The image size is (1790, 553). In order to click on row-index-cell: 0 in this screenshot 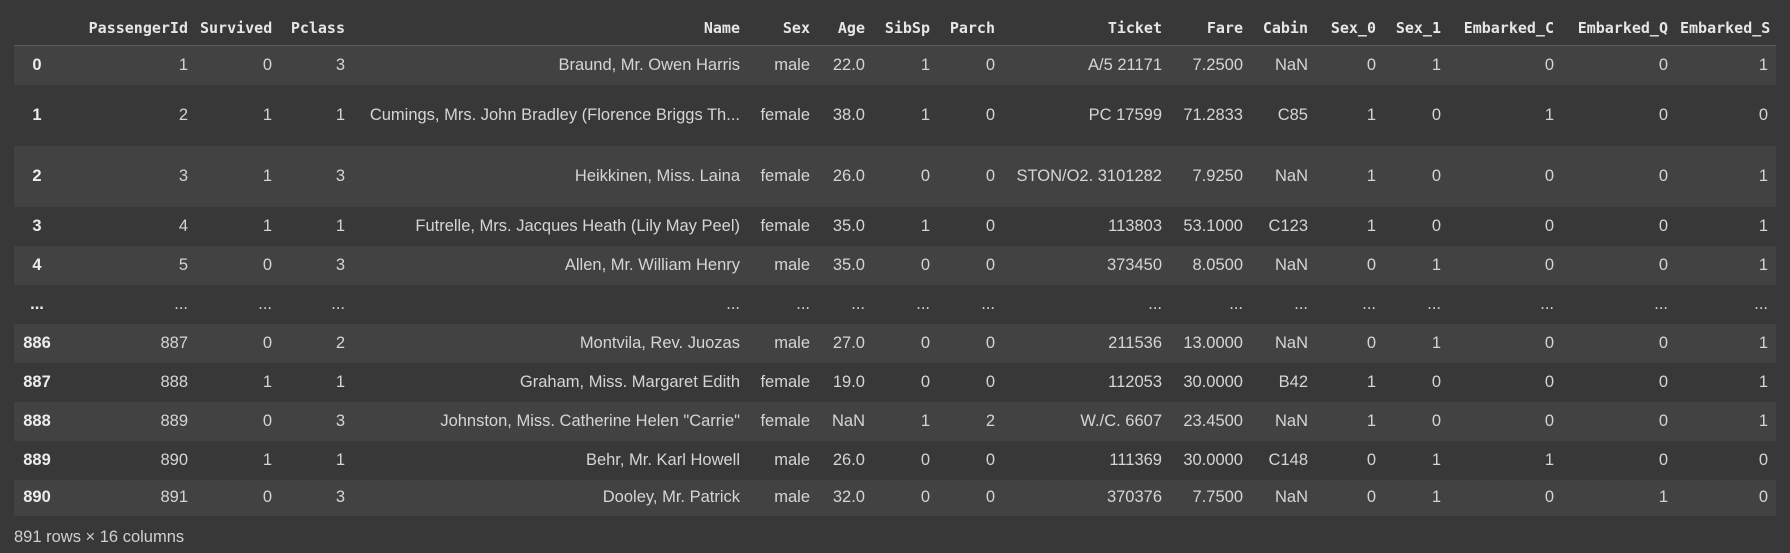, I will do `click(37, 64)`.